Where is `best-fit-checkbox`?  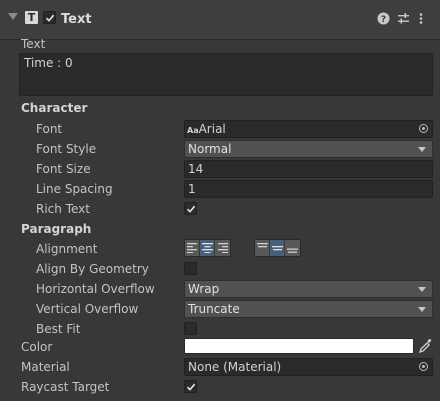
best-fit-checkbox is located at coordinates (190, 328).